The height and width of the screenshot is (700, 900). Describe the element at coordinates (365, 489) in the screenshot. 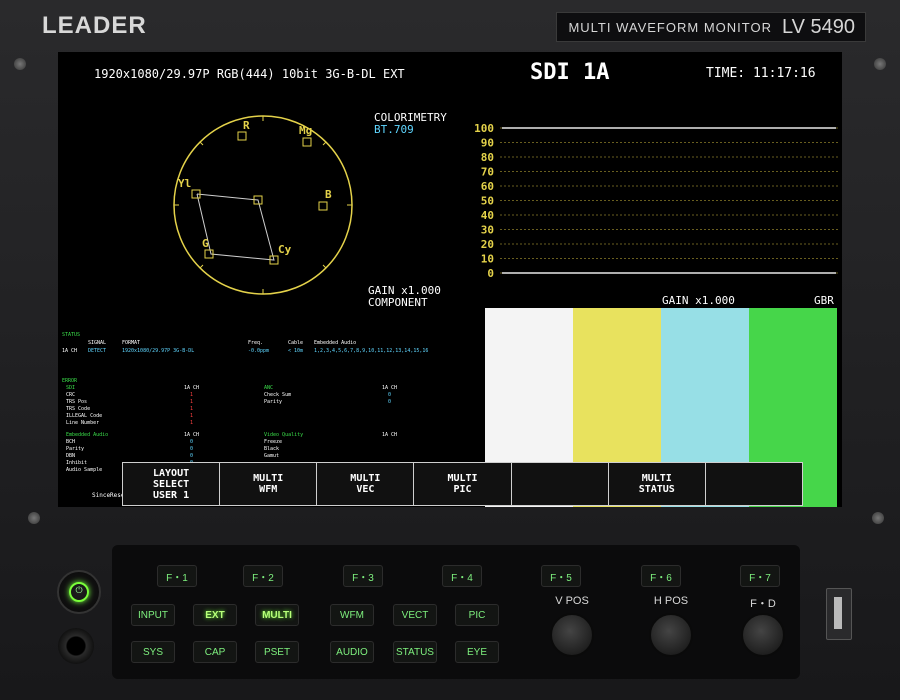

I see `soft-key-label: VEC` at that location.